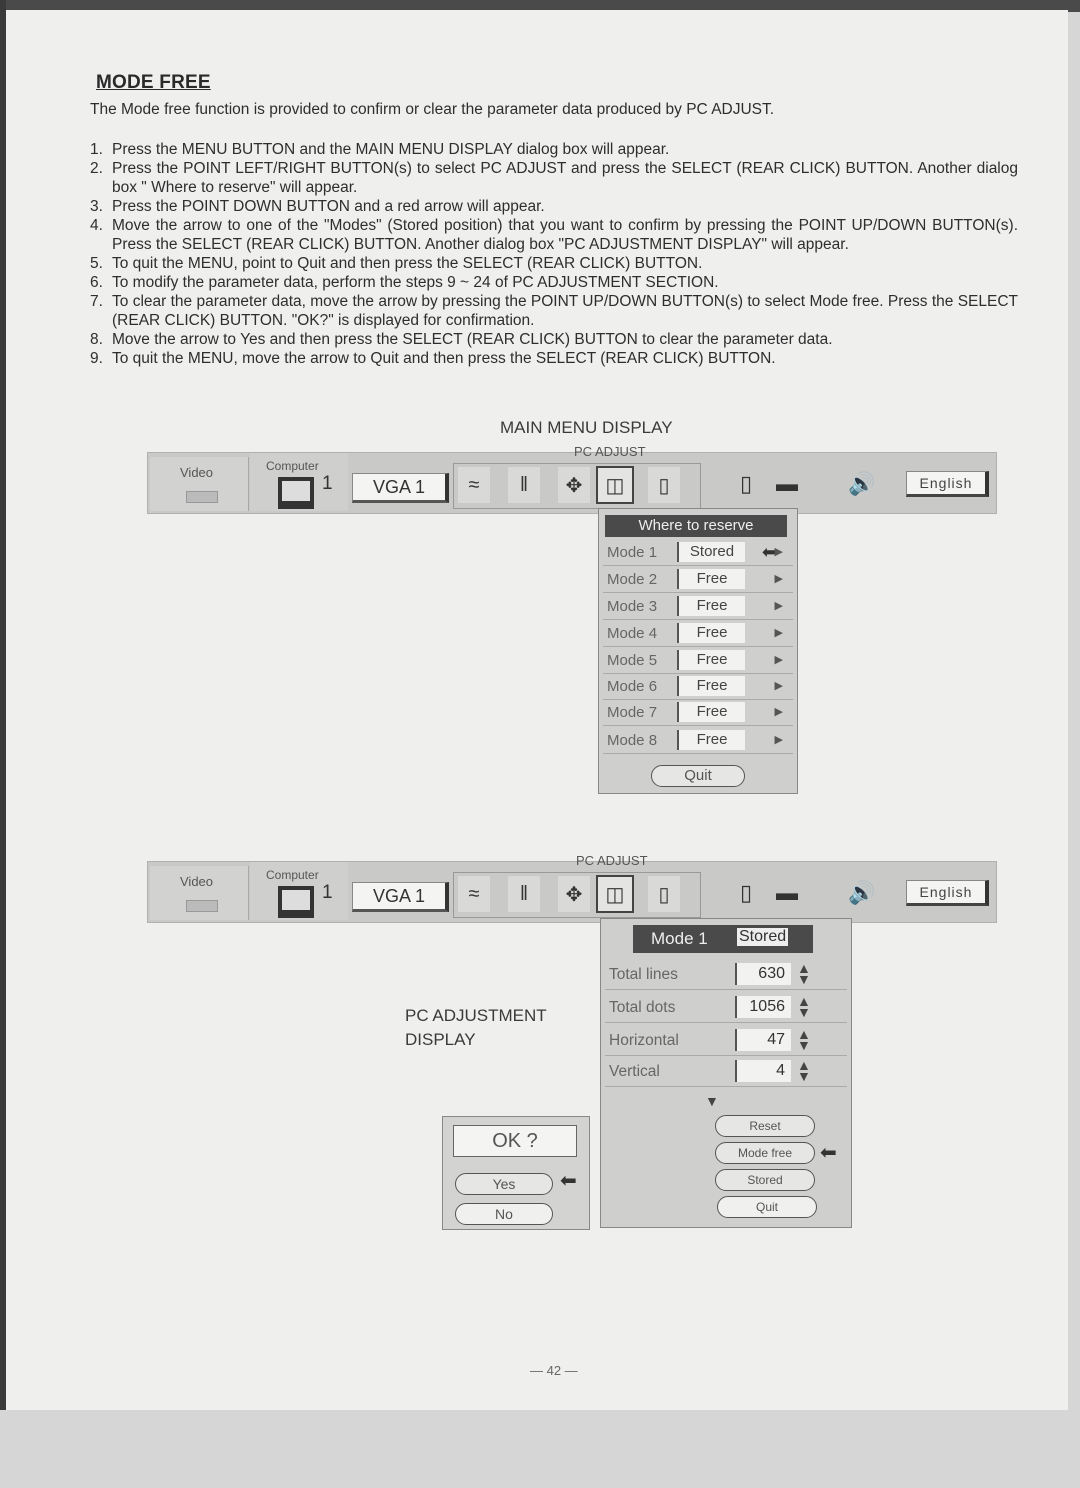  I want to click on param-value: 47, so click(763, 1040).